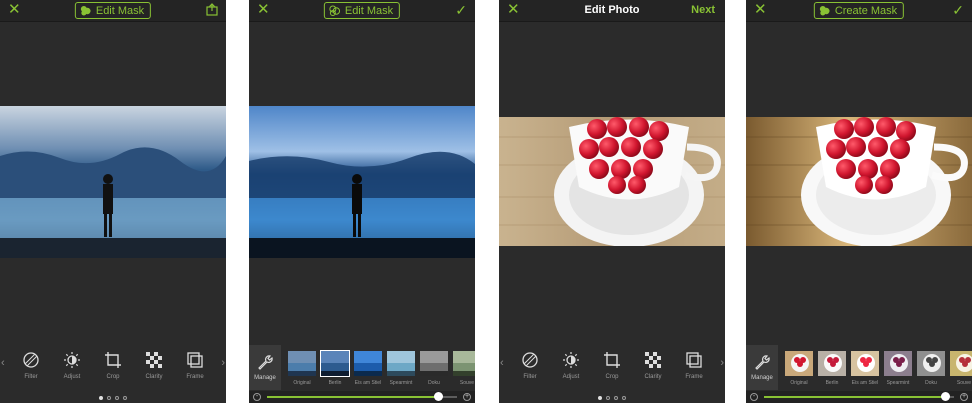 The width and height of the screenshot is (972, 403). What do you see at coordinates (113, 182) in the screenshot?
I see `photo-lake` at bounding box center [113, 182].